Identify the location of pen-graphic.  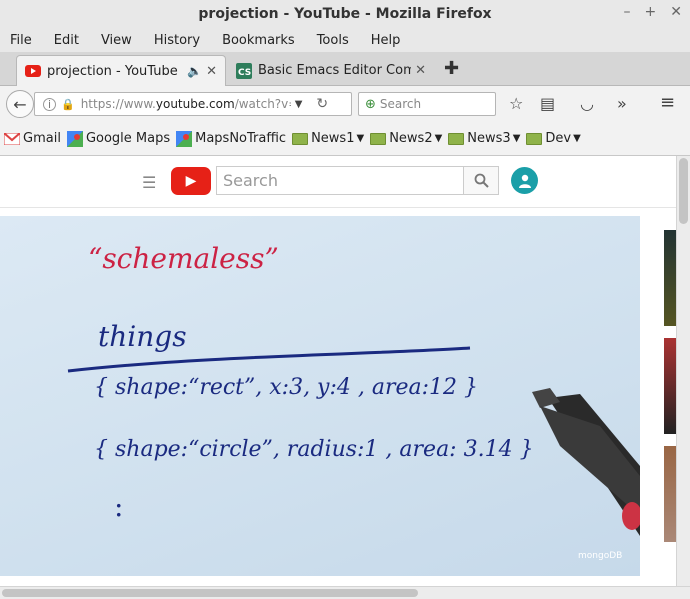
(586, 462).